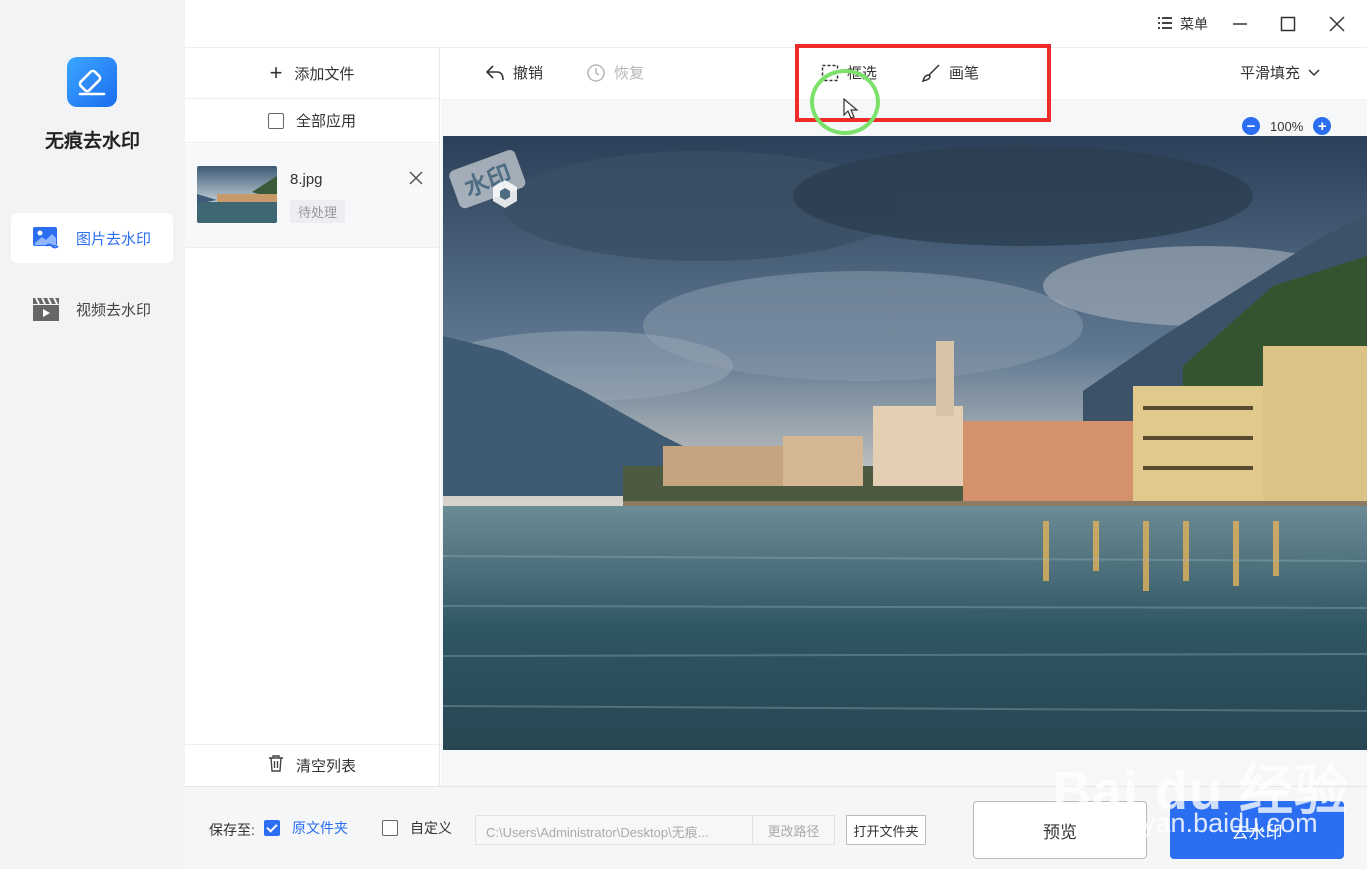  I want to click on original-folder-checkbox: 原文件夹, so click(306, 828).